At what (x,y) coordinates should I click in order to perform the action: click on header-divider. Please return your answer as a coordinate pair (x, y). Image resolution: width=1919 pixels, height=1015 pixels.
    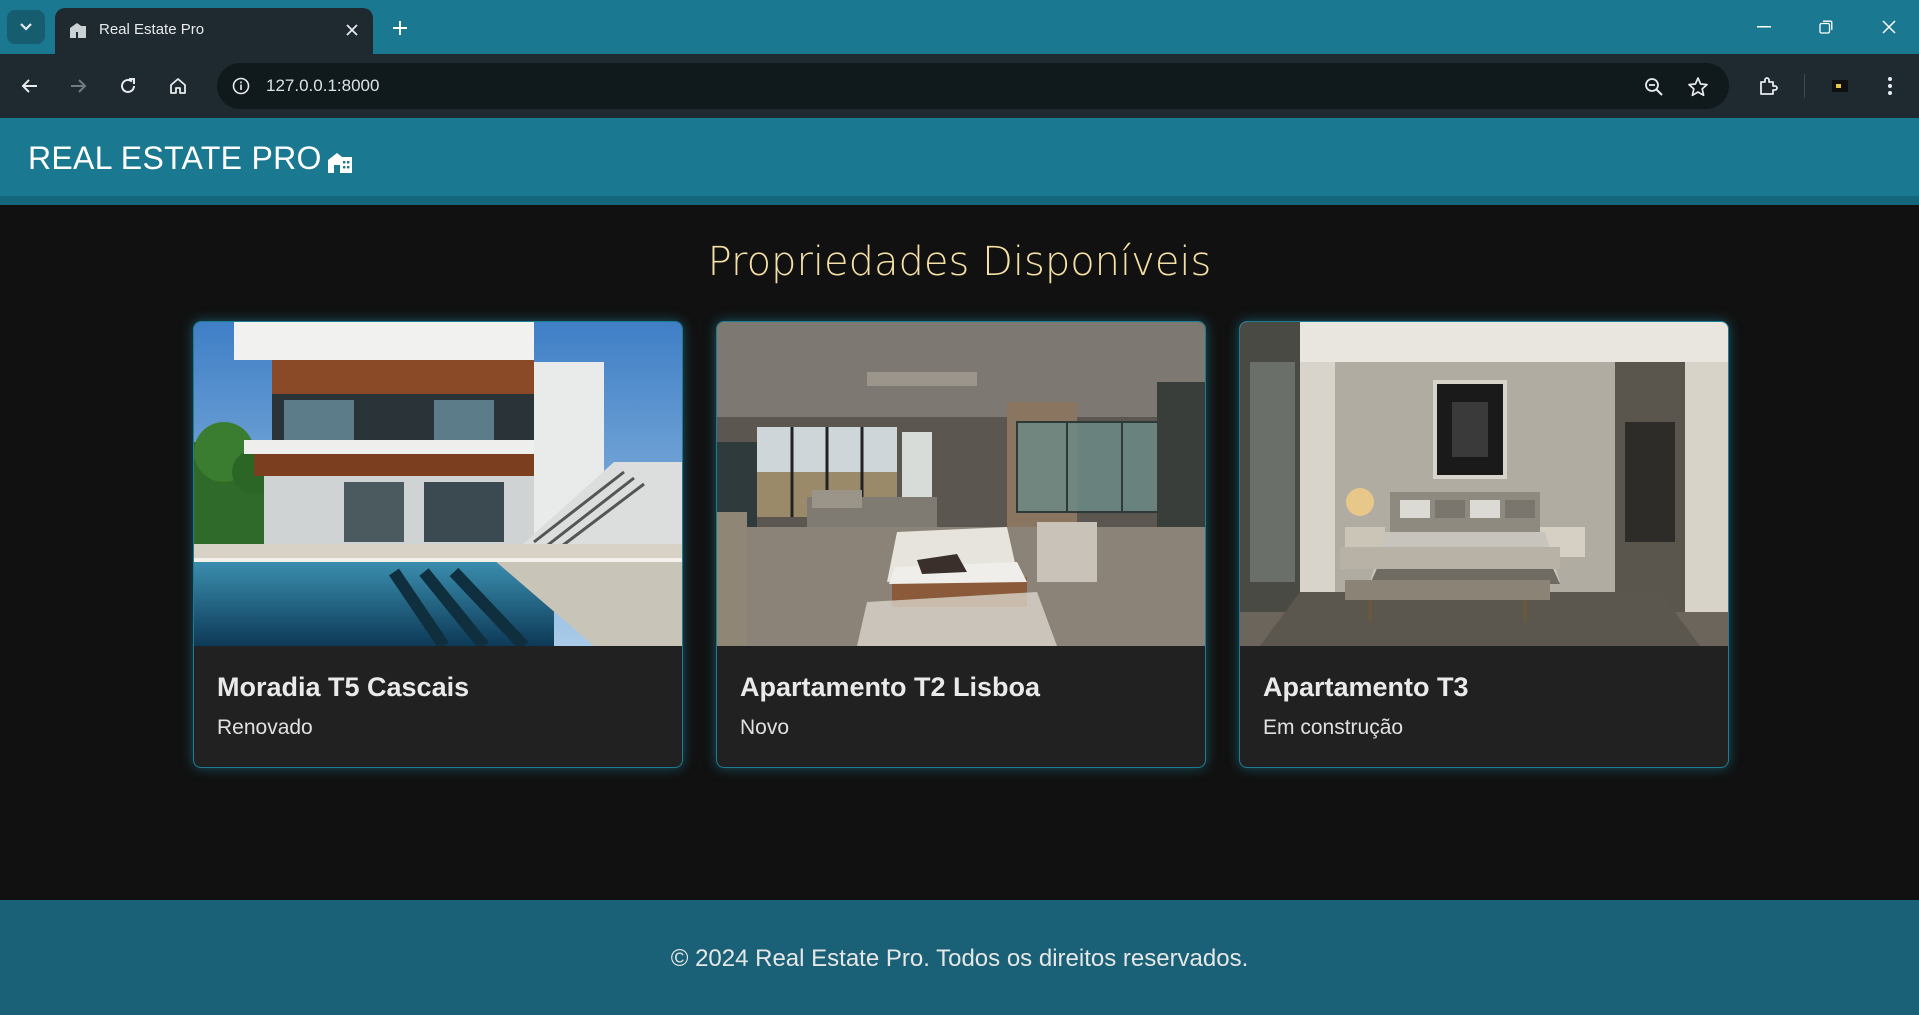
    Looking at the image, I should click on (959, 200).